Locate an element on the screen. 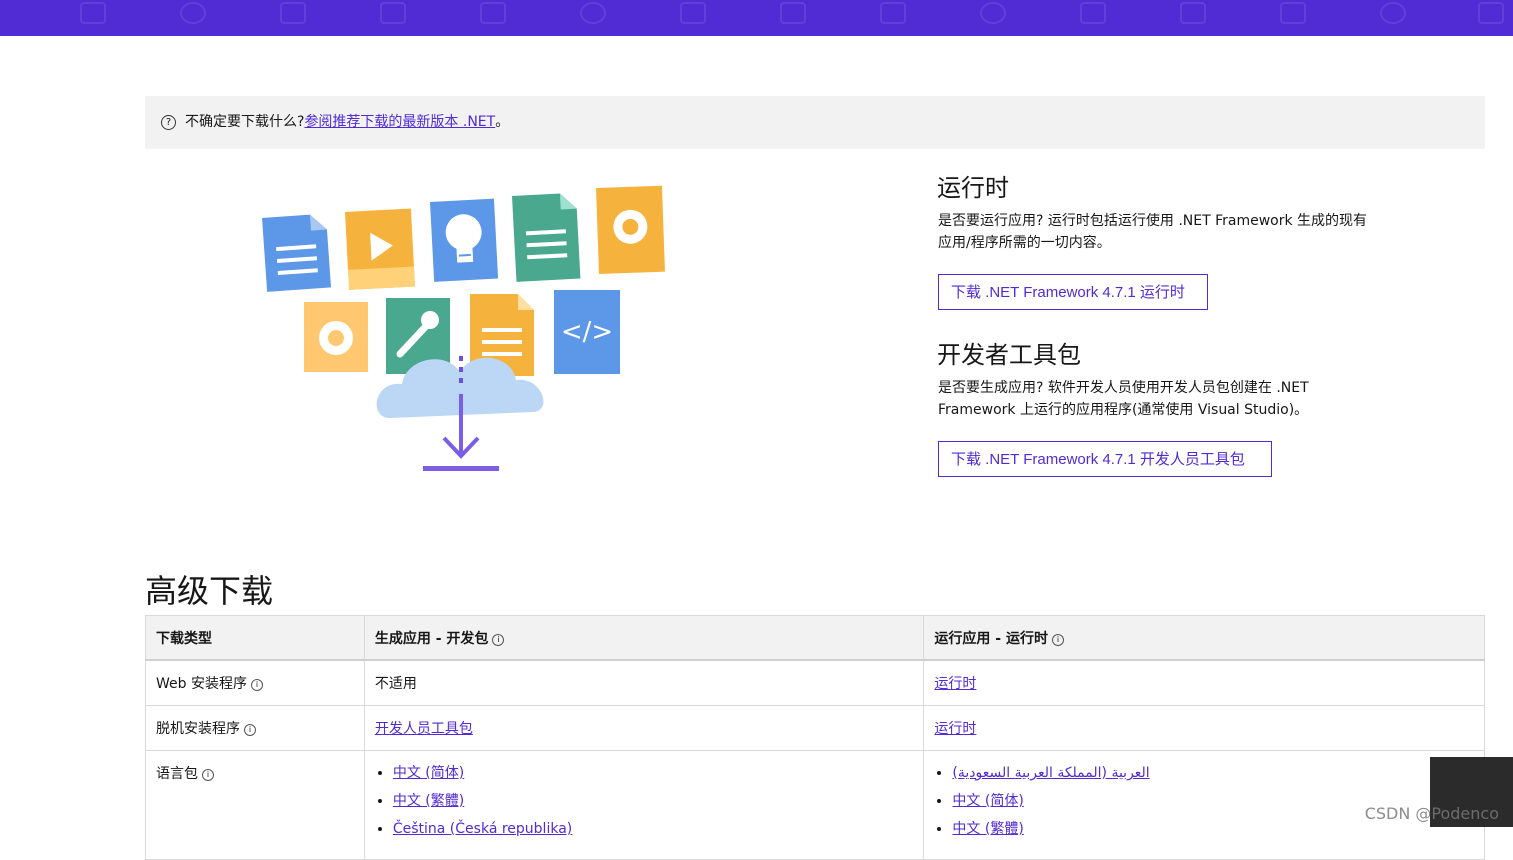  list-item: Čeština (Česká republika) is located at coordinates (653, 829).